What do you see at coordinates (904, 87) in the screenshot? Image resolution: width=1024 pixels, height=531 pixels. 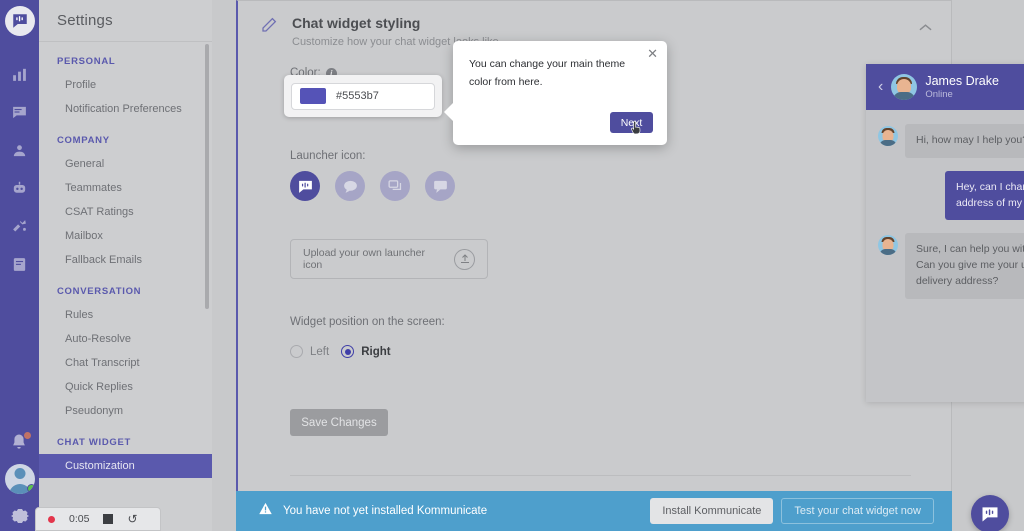 I see `agent-avatar` at bounding box center [904, 87].